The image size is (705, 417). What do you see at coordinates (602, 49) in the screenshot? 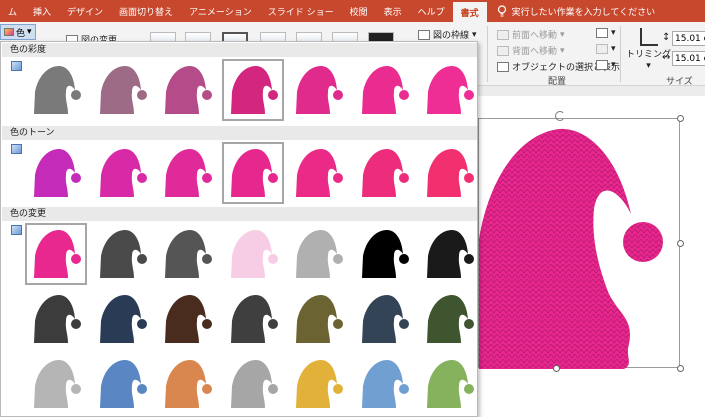
I see `group-icon` at bounding box center [602, 49].